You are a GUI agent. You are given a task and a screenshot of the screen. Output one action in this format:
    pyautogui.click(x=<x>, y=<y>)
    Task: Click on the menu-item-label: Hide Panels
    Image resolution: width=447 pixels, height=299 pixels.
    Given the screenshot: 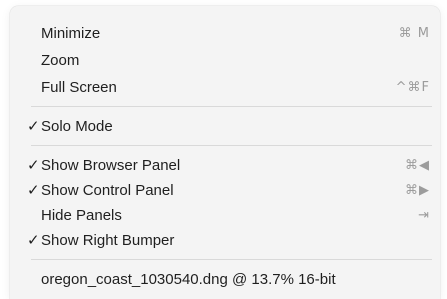 What is the action you would take?
    pyautogui.click(x=81, y=215)
    